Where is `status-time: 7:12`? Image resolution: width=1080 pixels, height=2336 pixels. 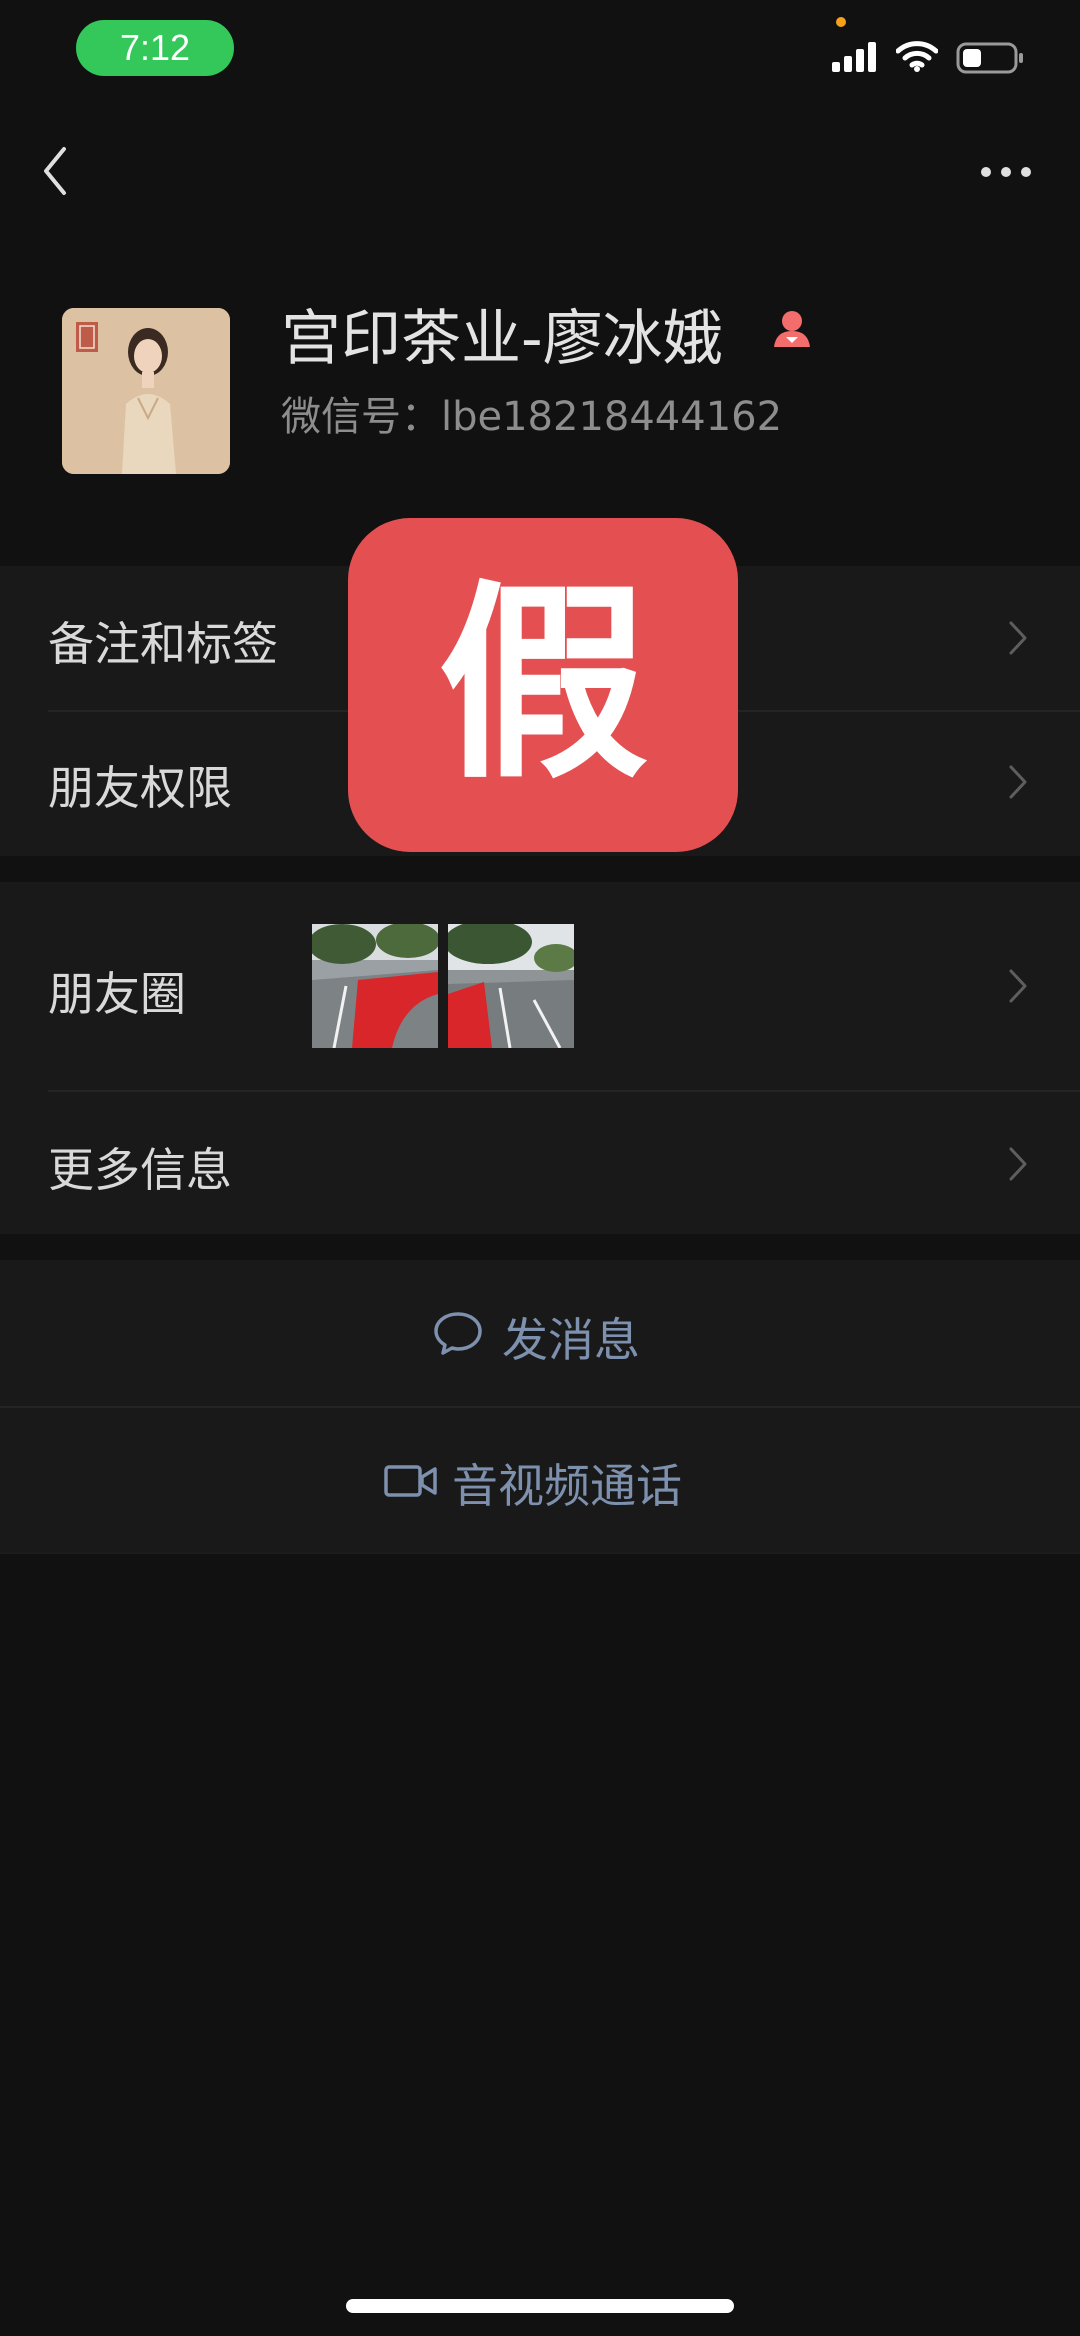
status-time: 7:12 is located at coordinates (155, 48).